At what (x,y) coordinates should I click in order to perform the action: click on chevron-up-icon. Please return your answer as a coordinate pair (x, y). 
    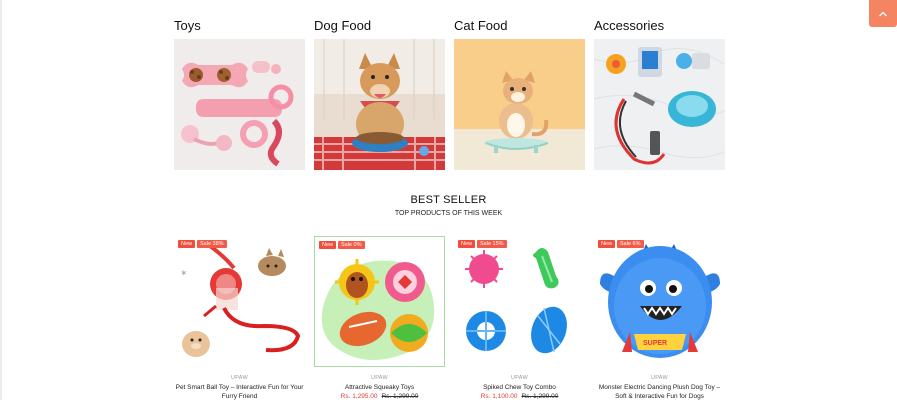
    Looking at the image, I should click on (883, 13).